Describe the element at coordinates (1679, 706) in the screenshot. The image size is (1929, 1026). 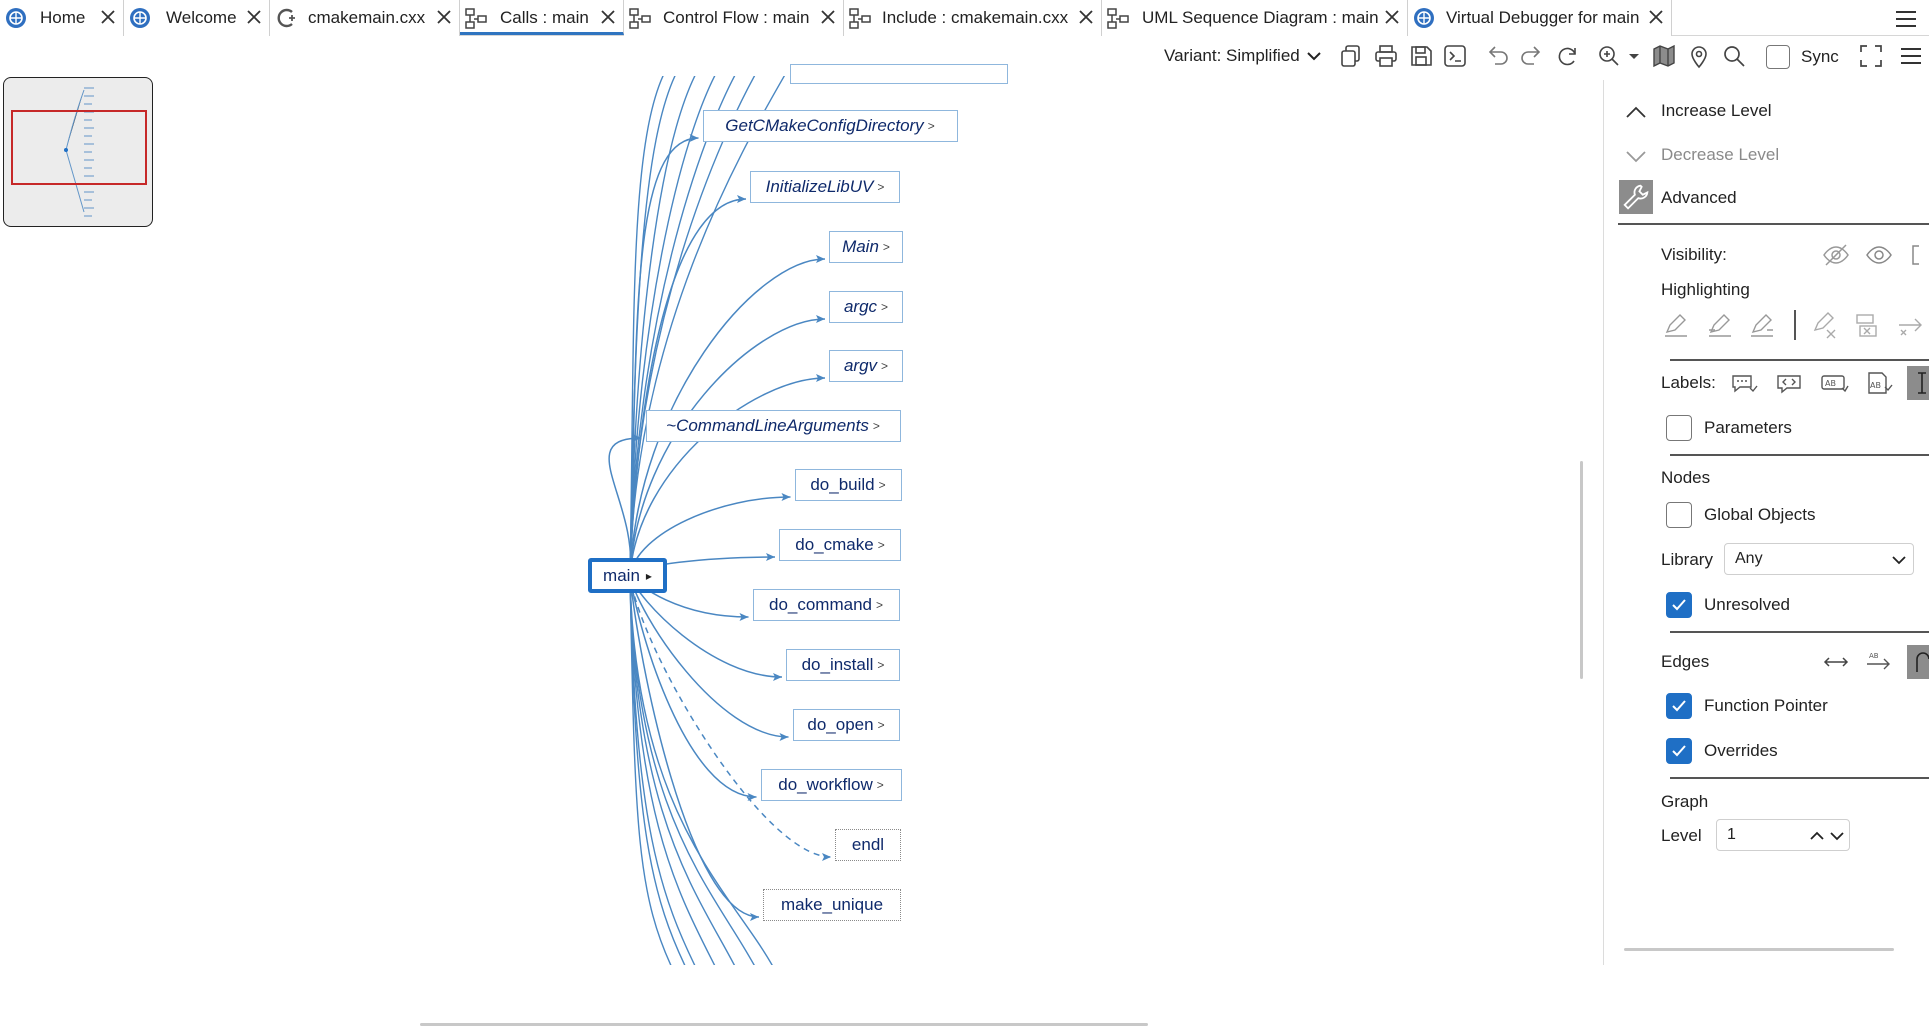
I see `function-pointer-checkbox` at that location.